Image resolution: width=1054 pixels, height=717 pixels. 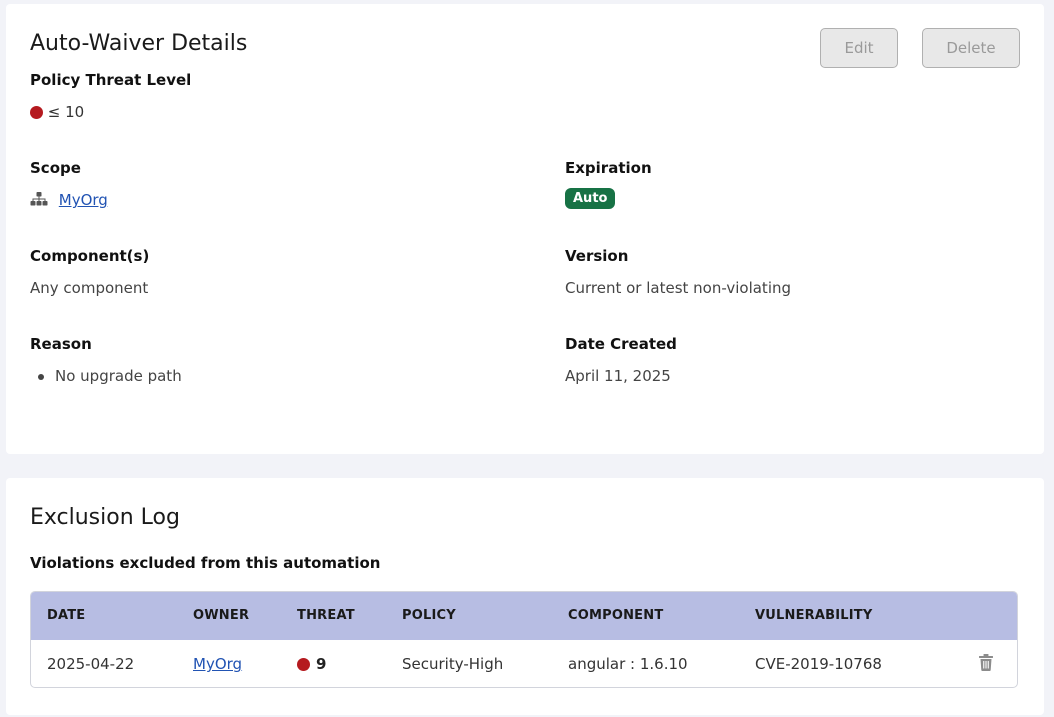 I want to click on expiration-label: Expiration, so click(x=608, y=168).